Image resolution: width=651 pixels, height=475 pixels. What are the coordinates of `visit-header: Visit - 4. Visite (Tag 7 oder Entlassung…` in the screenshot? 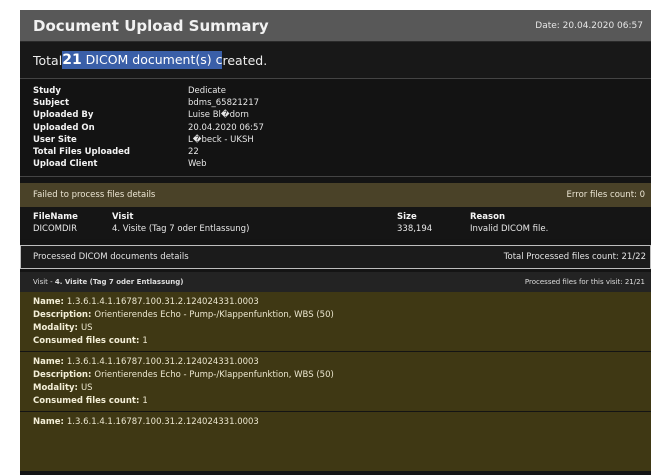 It's located at (335, 282).